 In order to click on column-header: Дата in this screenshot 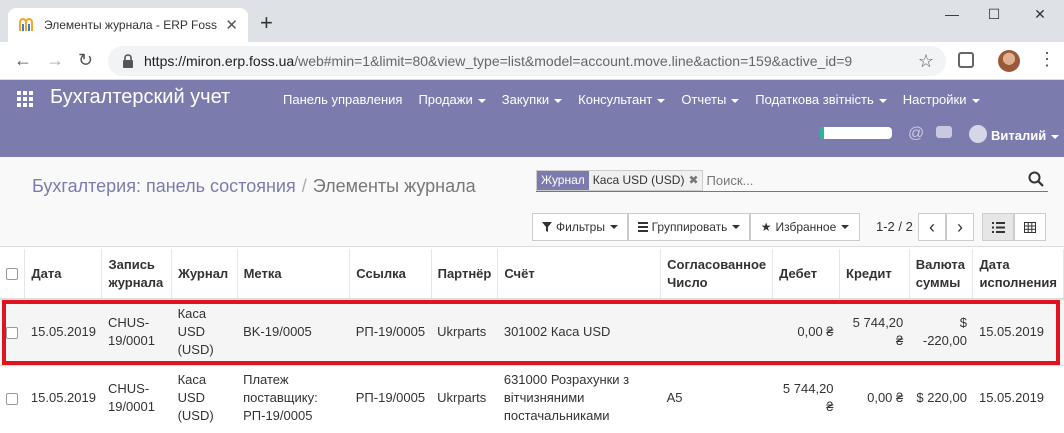, I will do `click(63, 274)`.